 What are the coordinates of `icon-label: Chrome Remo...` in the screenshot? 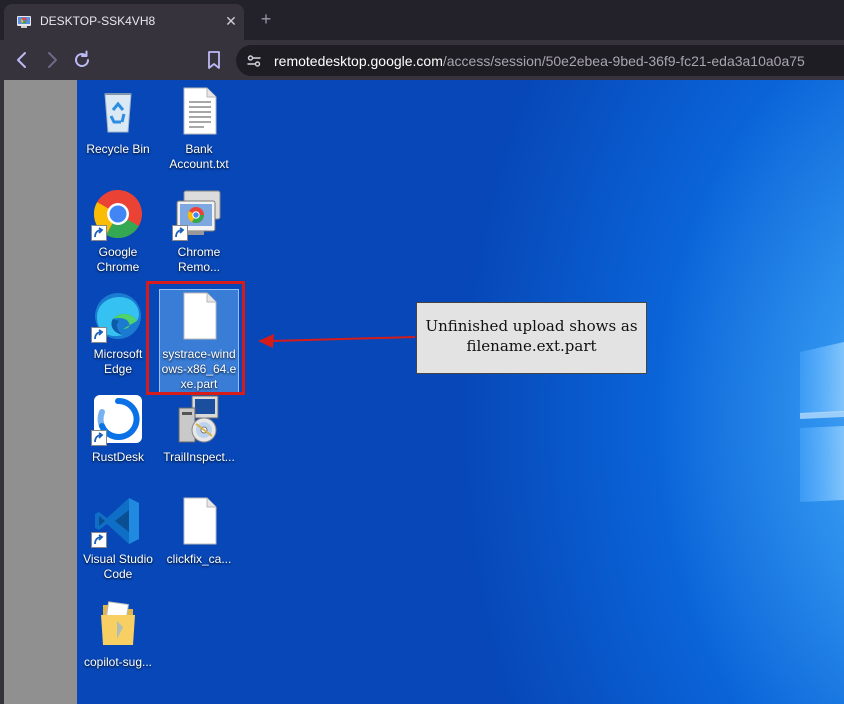 It's located at (199, 259).